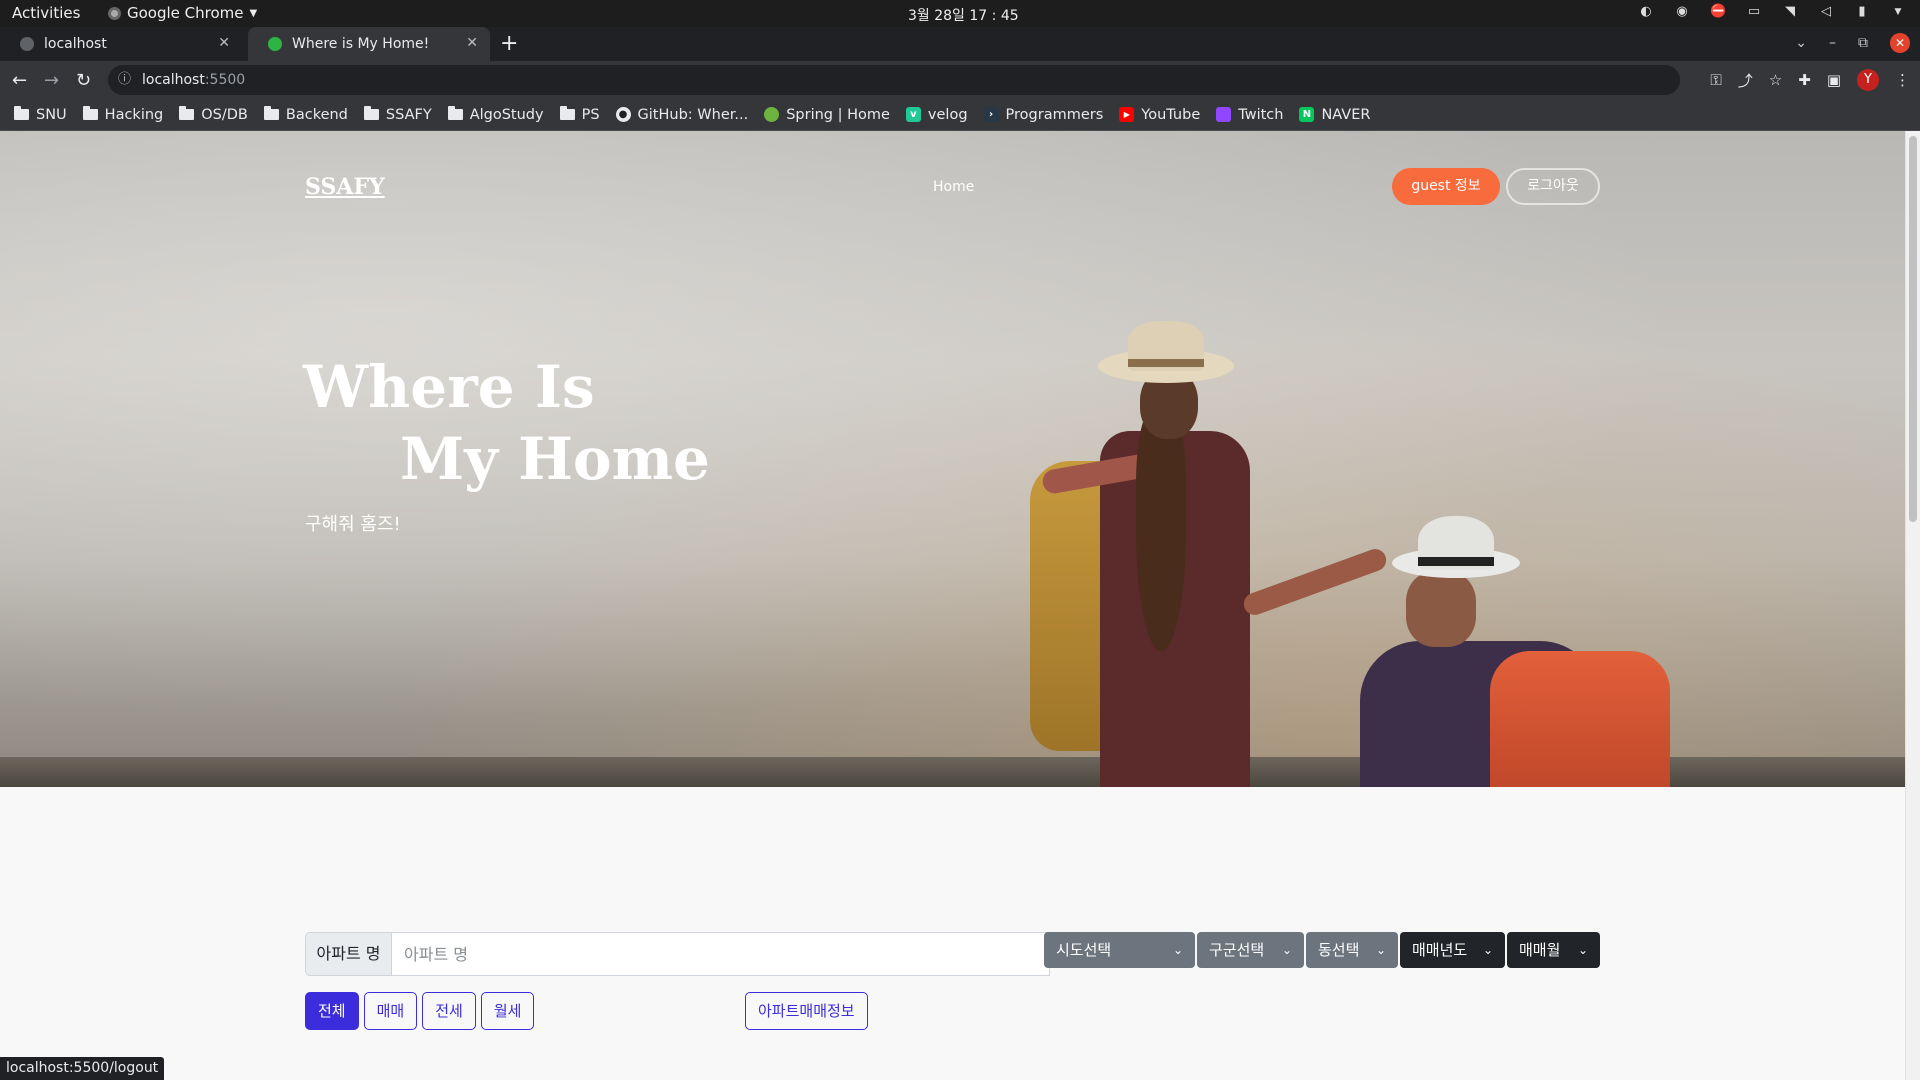  Describe the element at coordinates (953, 187) in the screenshot. I see `nav-home-link: Home` at that location.